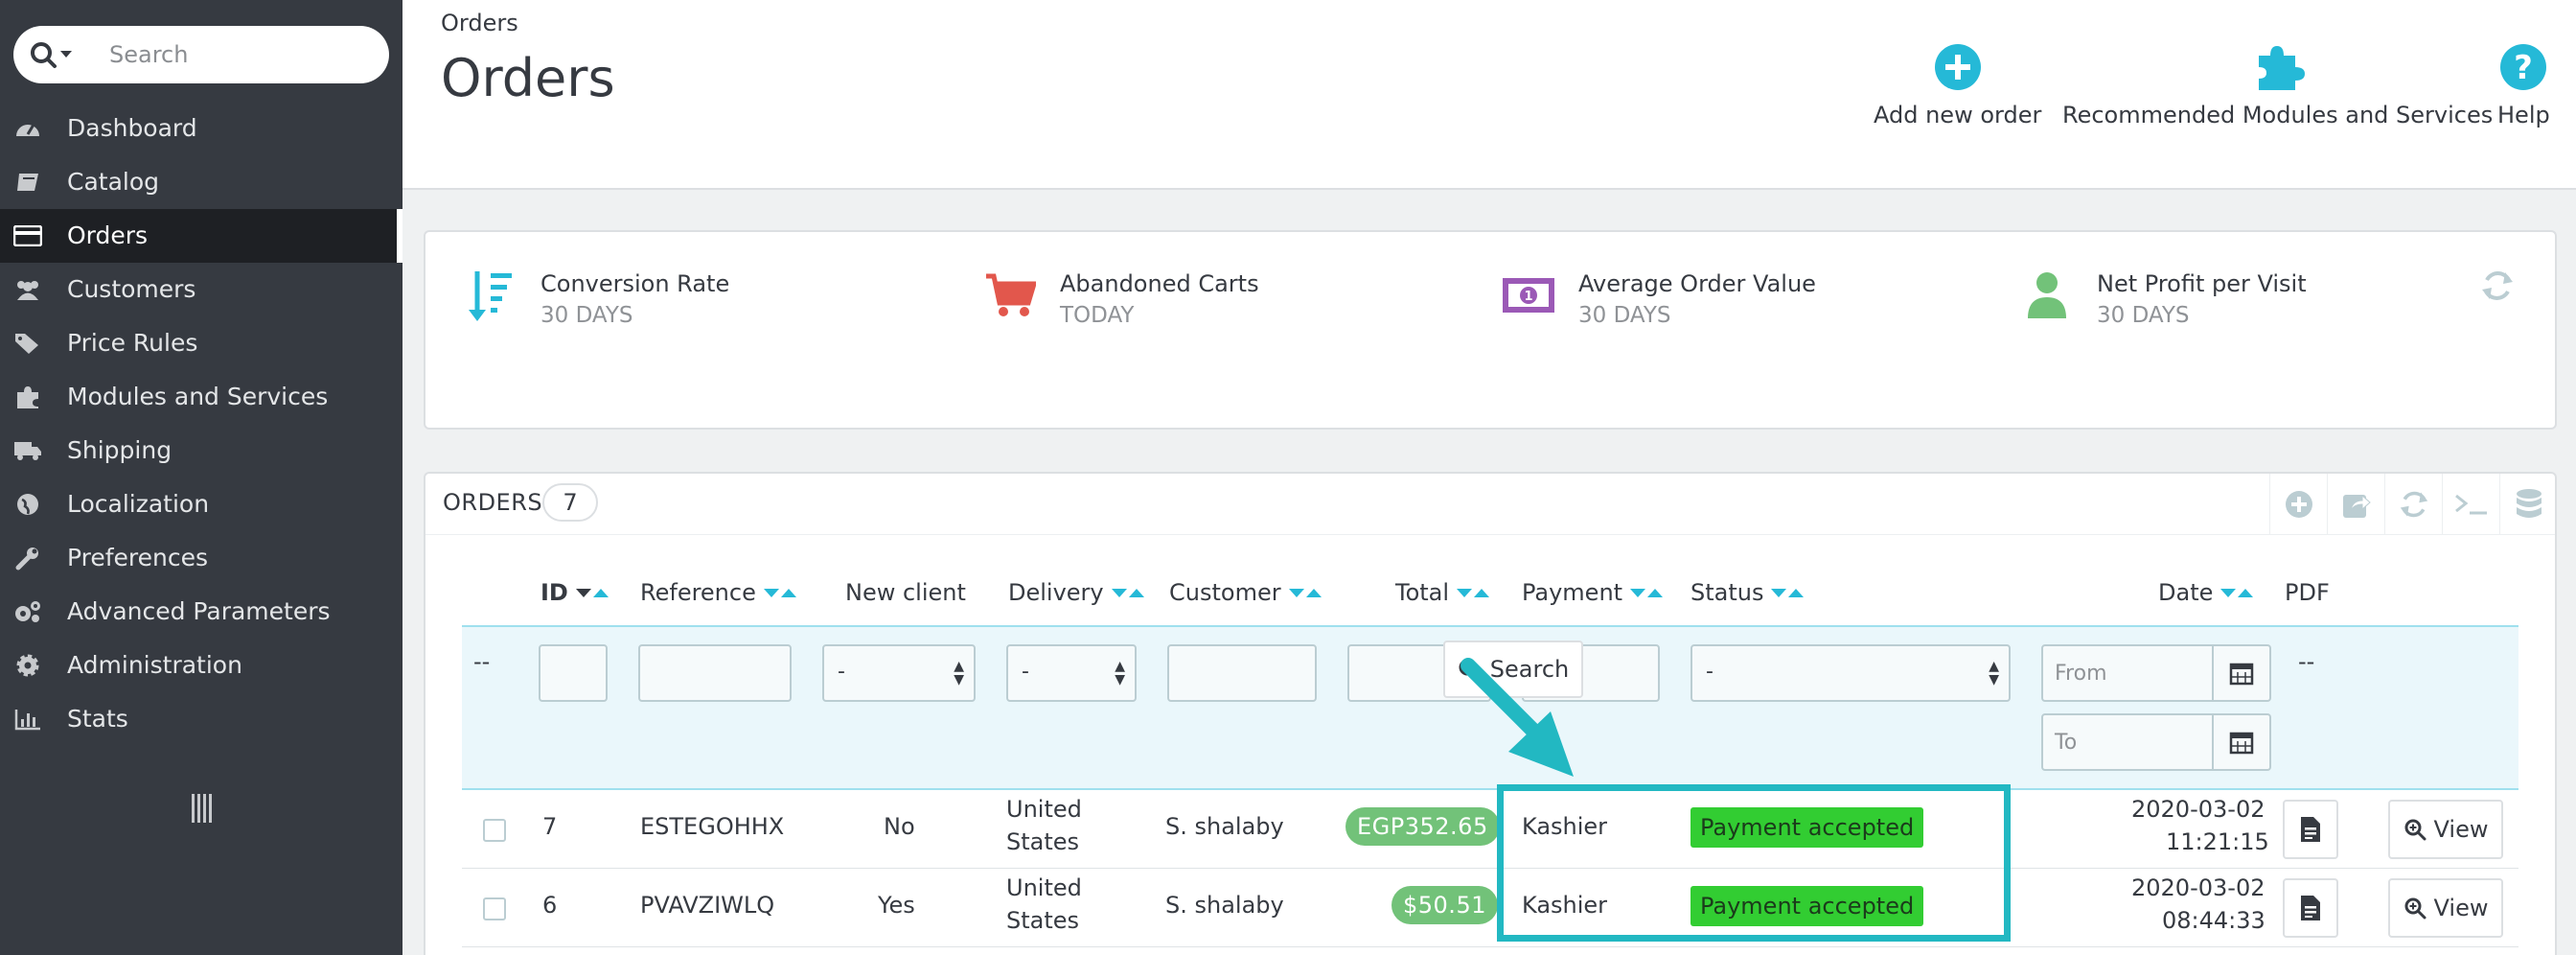  I want to click on sidebar-item-advanced-parameters: Advanced Parameters, so click(201, 612).